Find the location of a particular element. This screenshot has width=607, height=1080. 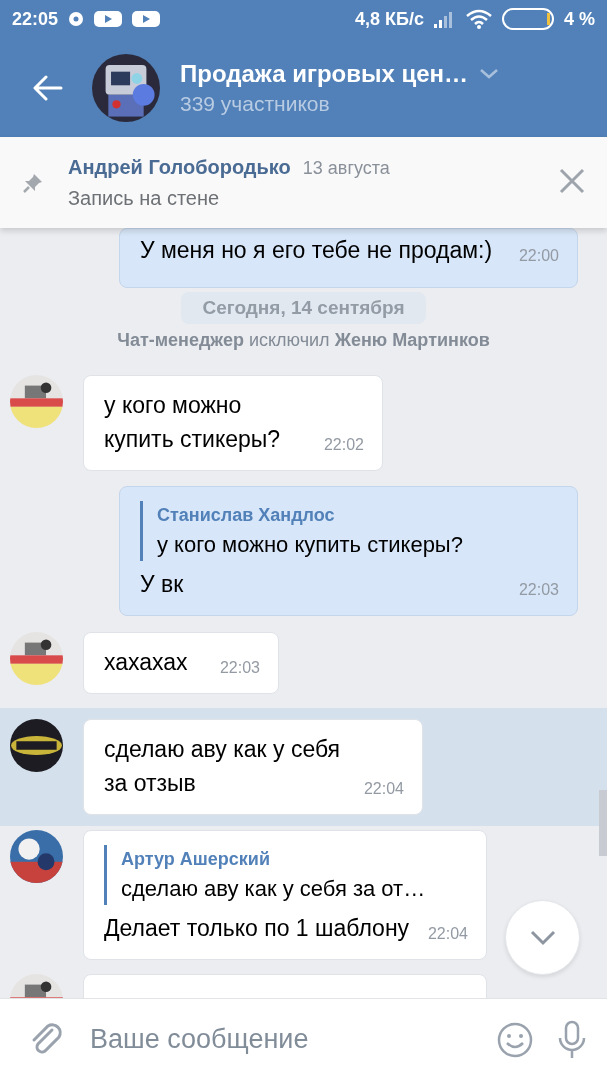

back-arrow-icon is located at coordinates (48, 87).